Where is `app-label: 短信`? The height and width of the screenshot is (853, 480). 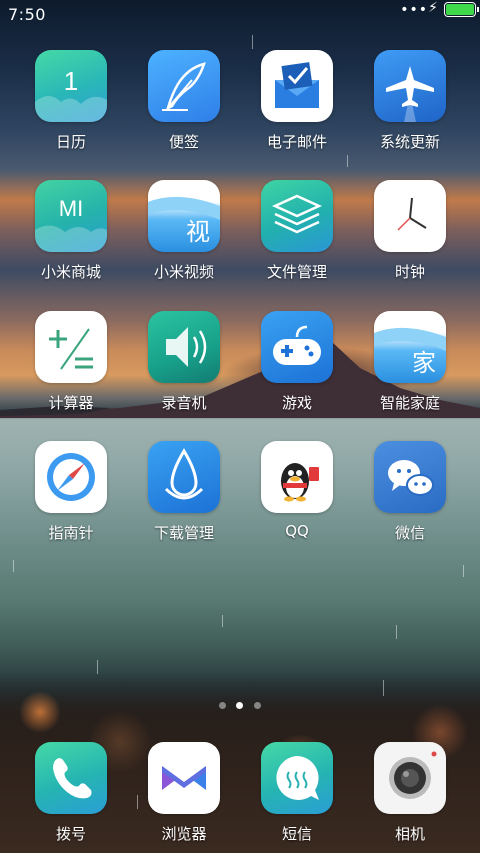
app-label: 短信 is located at coordinates (296, 834).